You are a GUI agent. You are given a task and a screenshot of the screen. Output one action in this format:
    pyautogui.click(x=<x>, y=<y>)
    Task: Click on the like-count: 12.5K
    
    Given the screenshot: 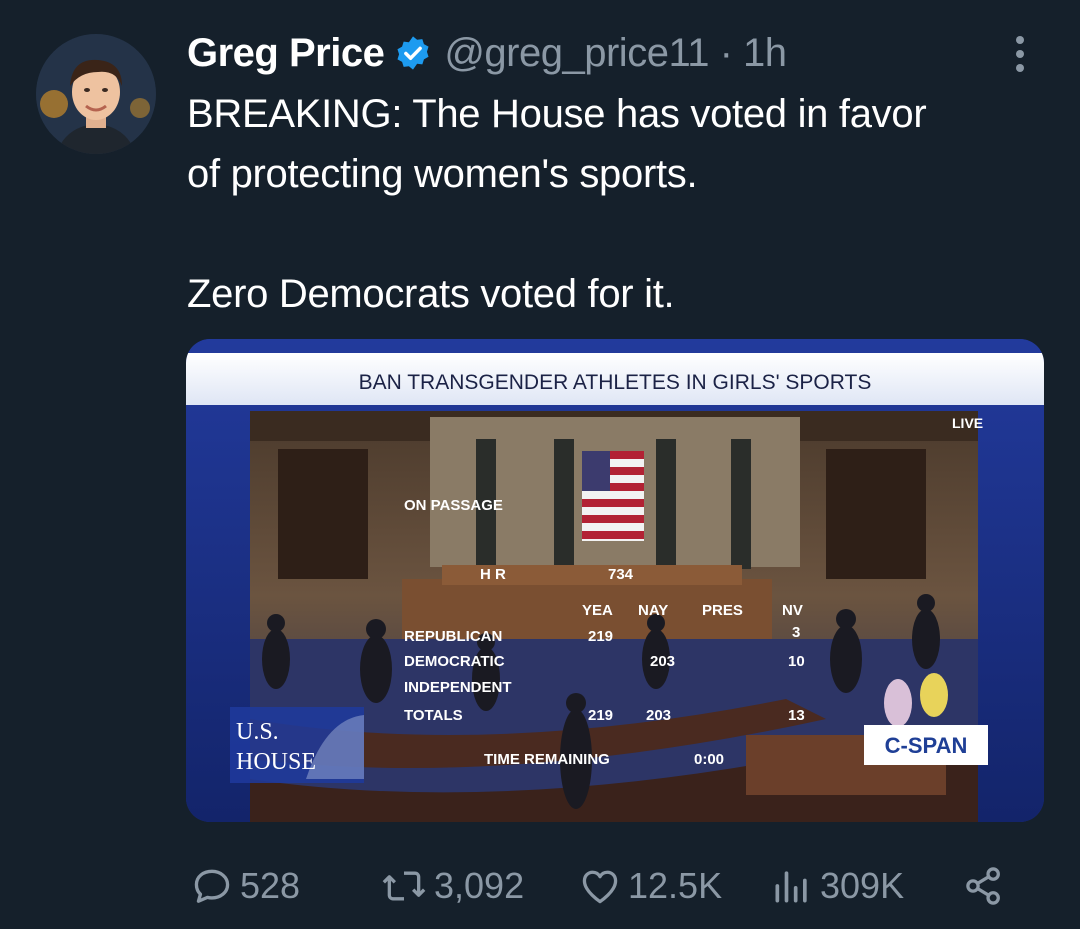 What is the action you would take?
    pyautogui.click(x=675, y=885)
    